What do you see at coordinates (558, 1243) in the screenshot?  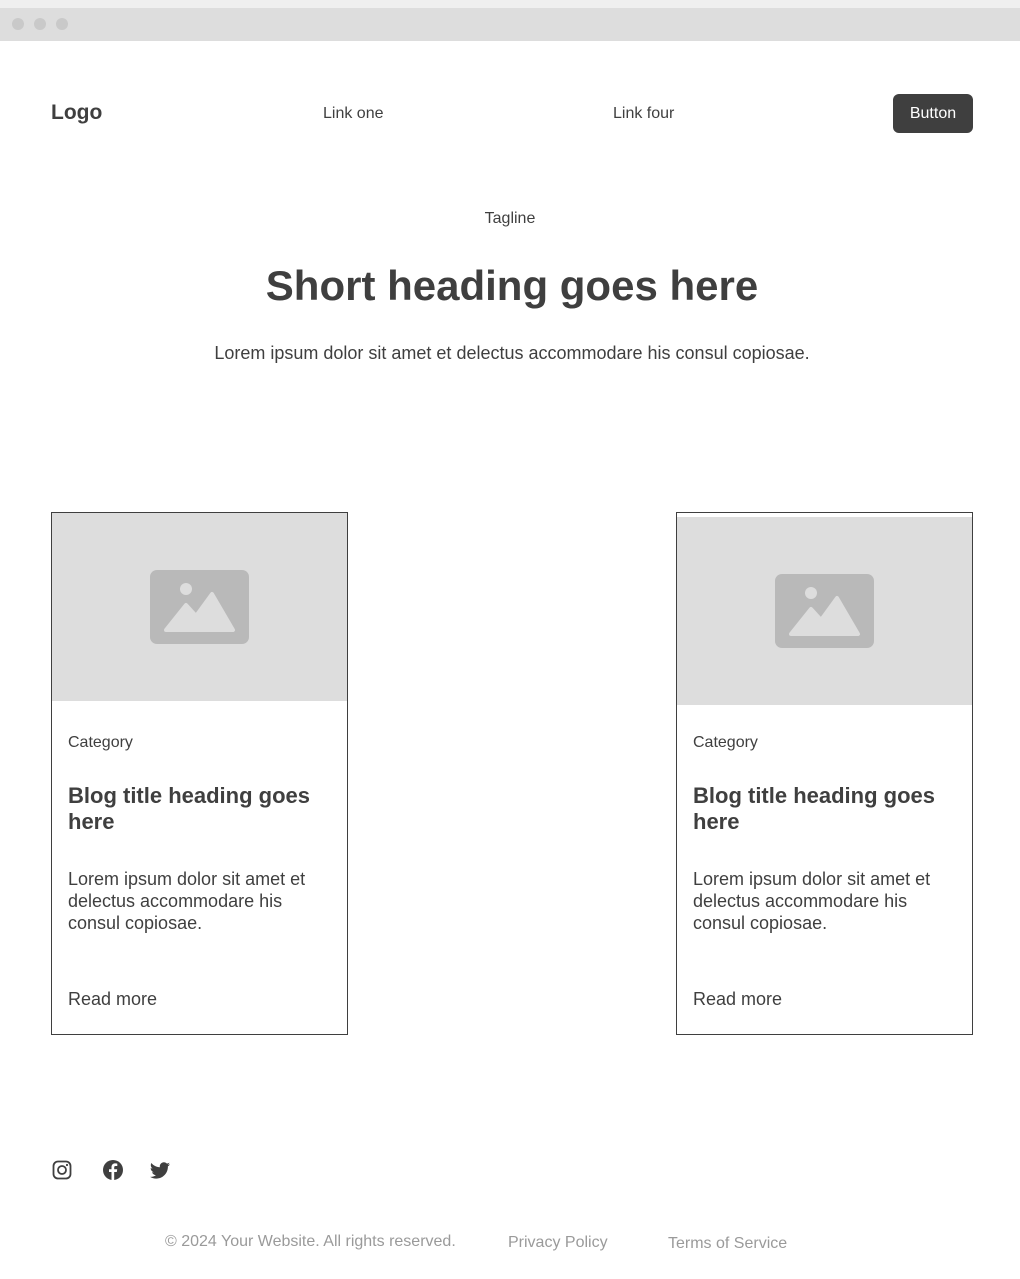 I see `privacy-policy-link: Privacy Policy` at bounding box center [558, 1243].